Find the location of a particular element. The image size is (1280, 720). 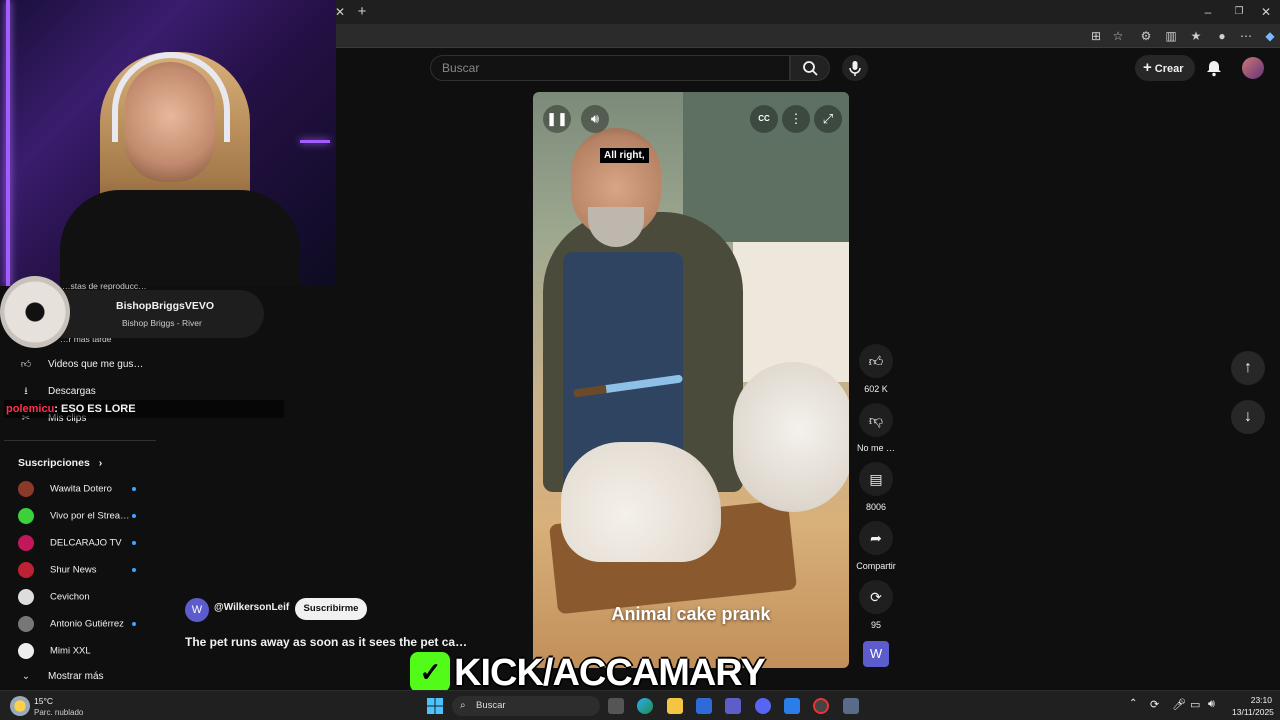

weather-desc: Parc. nublado is located at coordinates (58, 712).